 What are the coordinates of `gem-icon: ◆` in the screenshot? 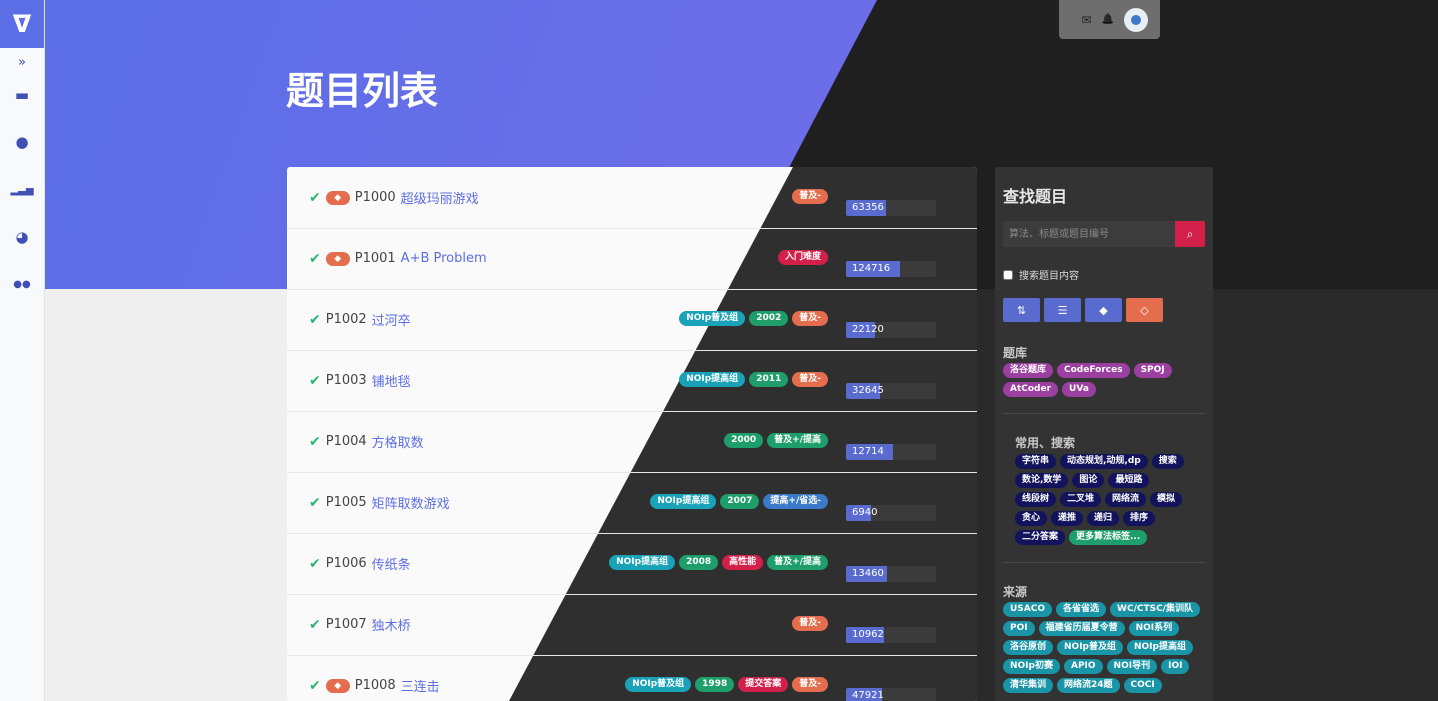 It's located at (337, 685).